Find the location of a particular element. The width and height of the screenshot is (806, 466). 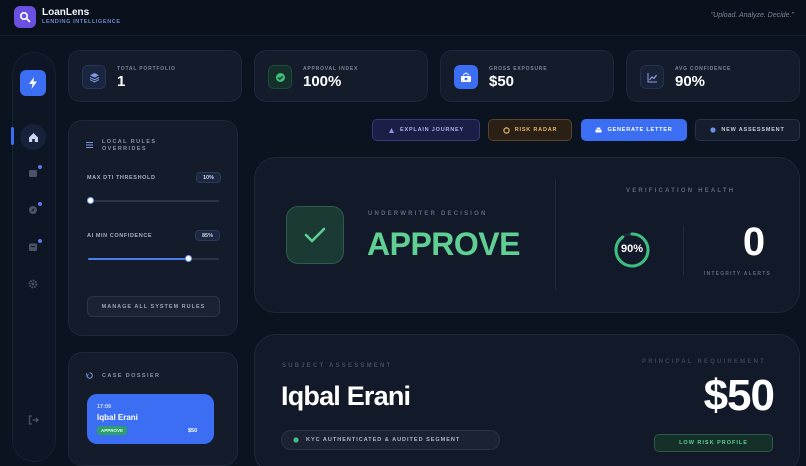

sidebar-active-indicator is located at coordinates (12, 136).